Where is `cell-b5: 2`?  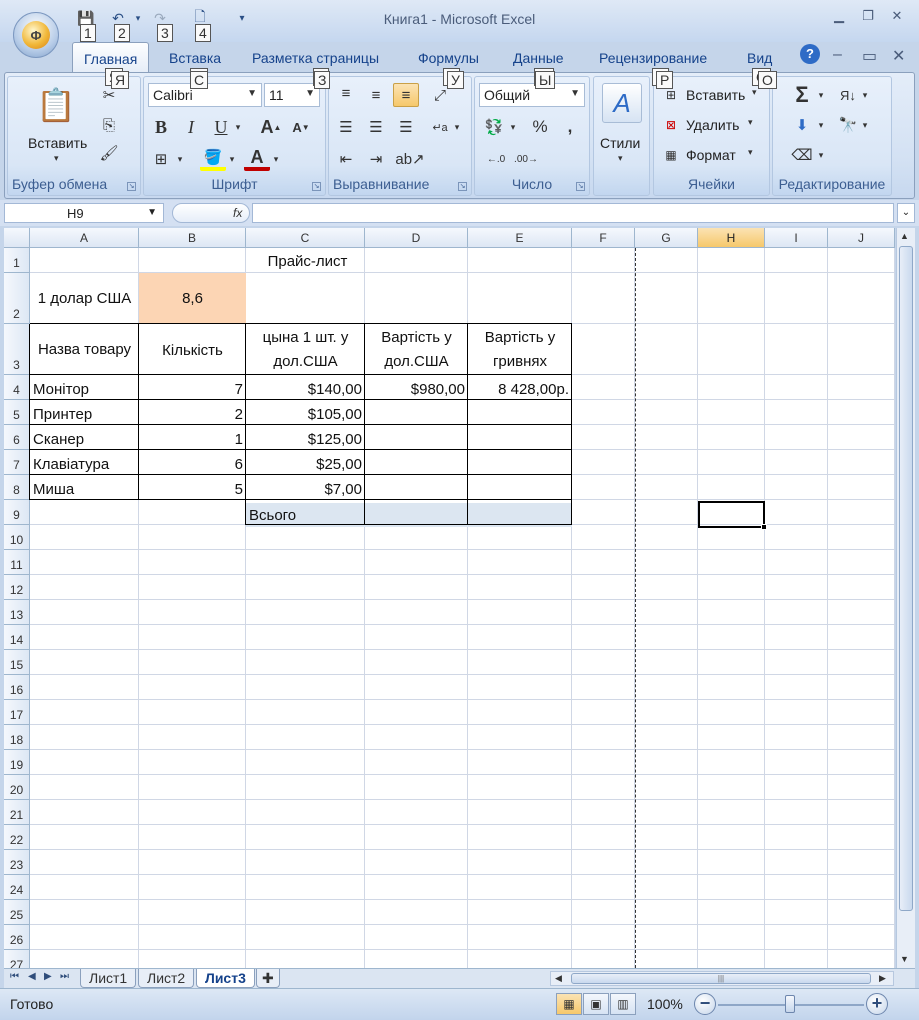 cell-b5: 2 is located at coordinates (192, 414).